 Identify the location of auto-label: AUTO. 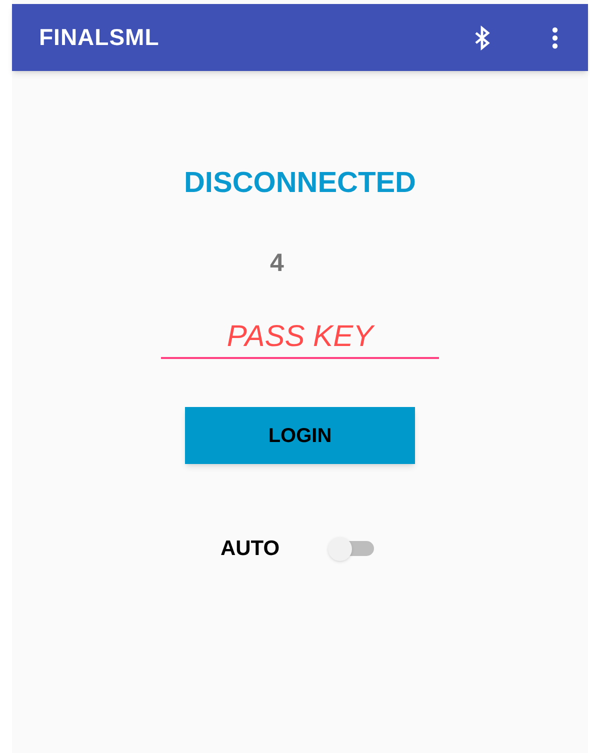
(250, 549).